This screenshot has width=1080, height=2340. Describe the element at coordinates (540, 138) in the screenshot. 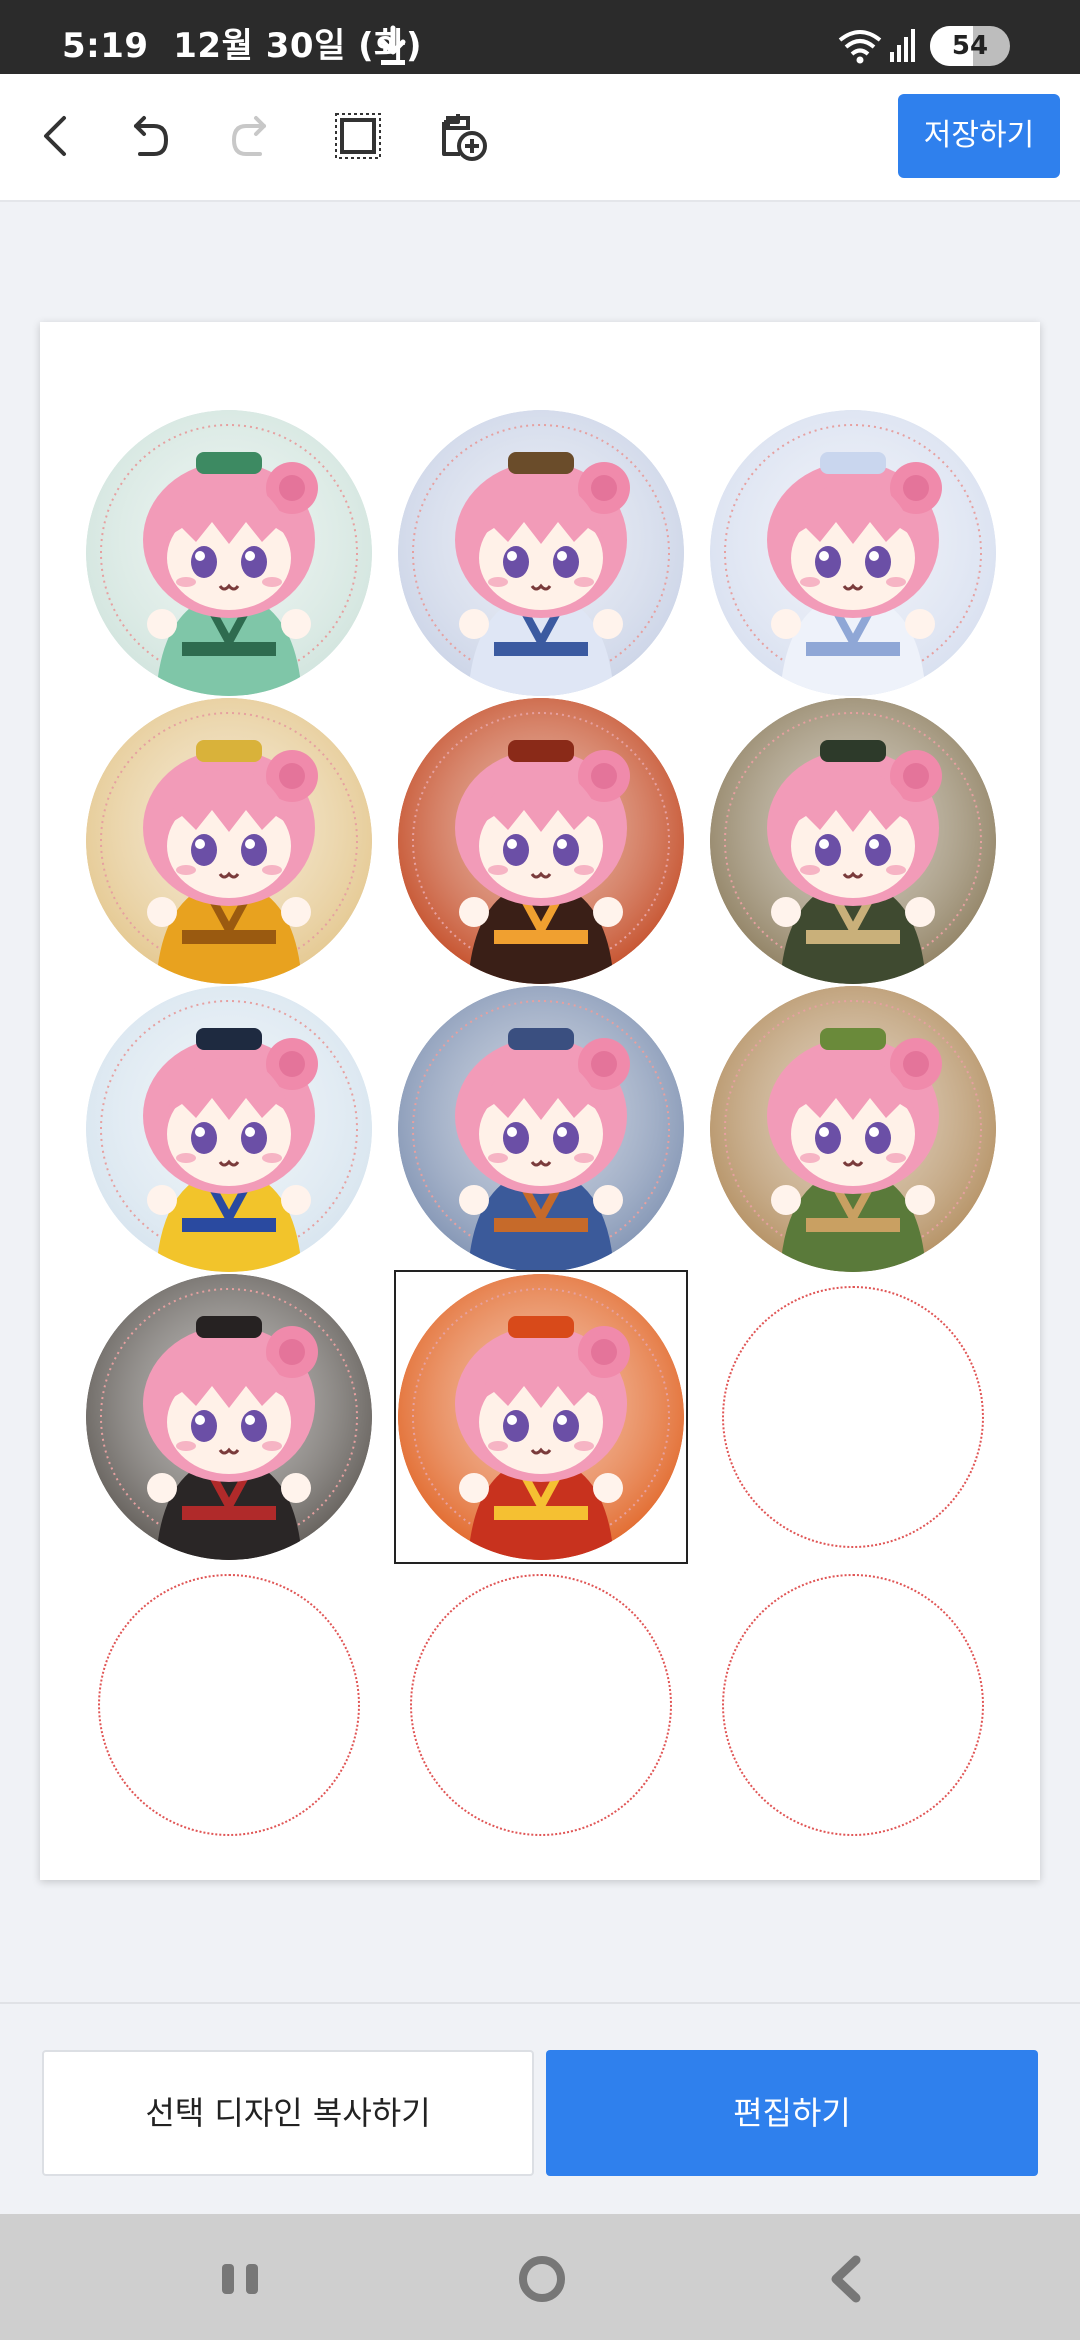

I see `toolbar: 저장하기` at that location.